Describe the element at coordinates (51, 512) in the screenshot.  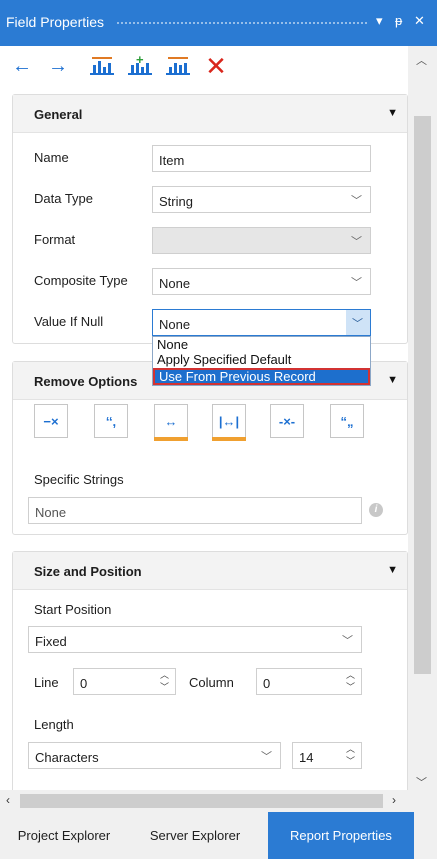
I see `specific-strings-value: None` at that location.